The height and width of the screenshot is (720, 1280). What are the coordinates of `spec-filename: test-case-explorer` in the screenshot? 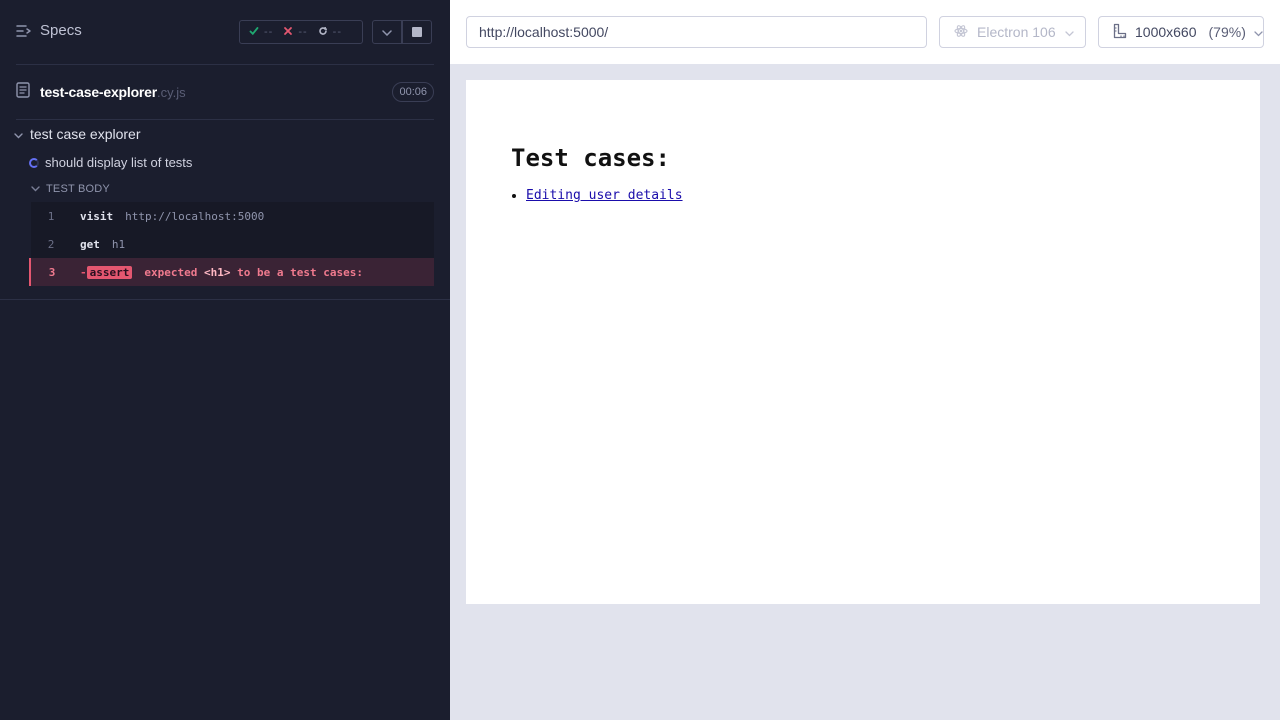 It's located at (98, 92).